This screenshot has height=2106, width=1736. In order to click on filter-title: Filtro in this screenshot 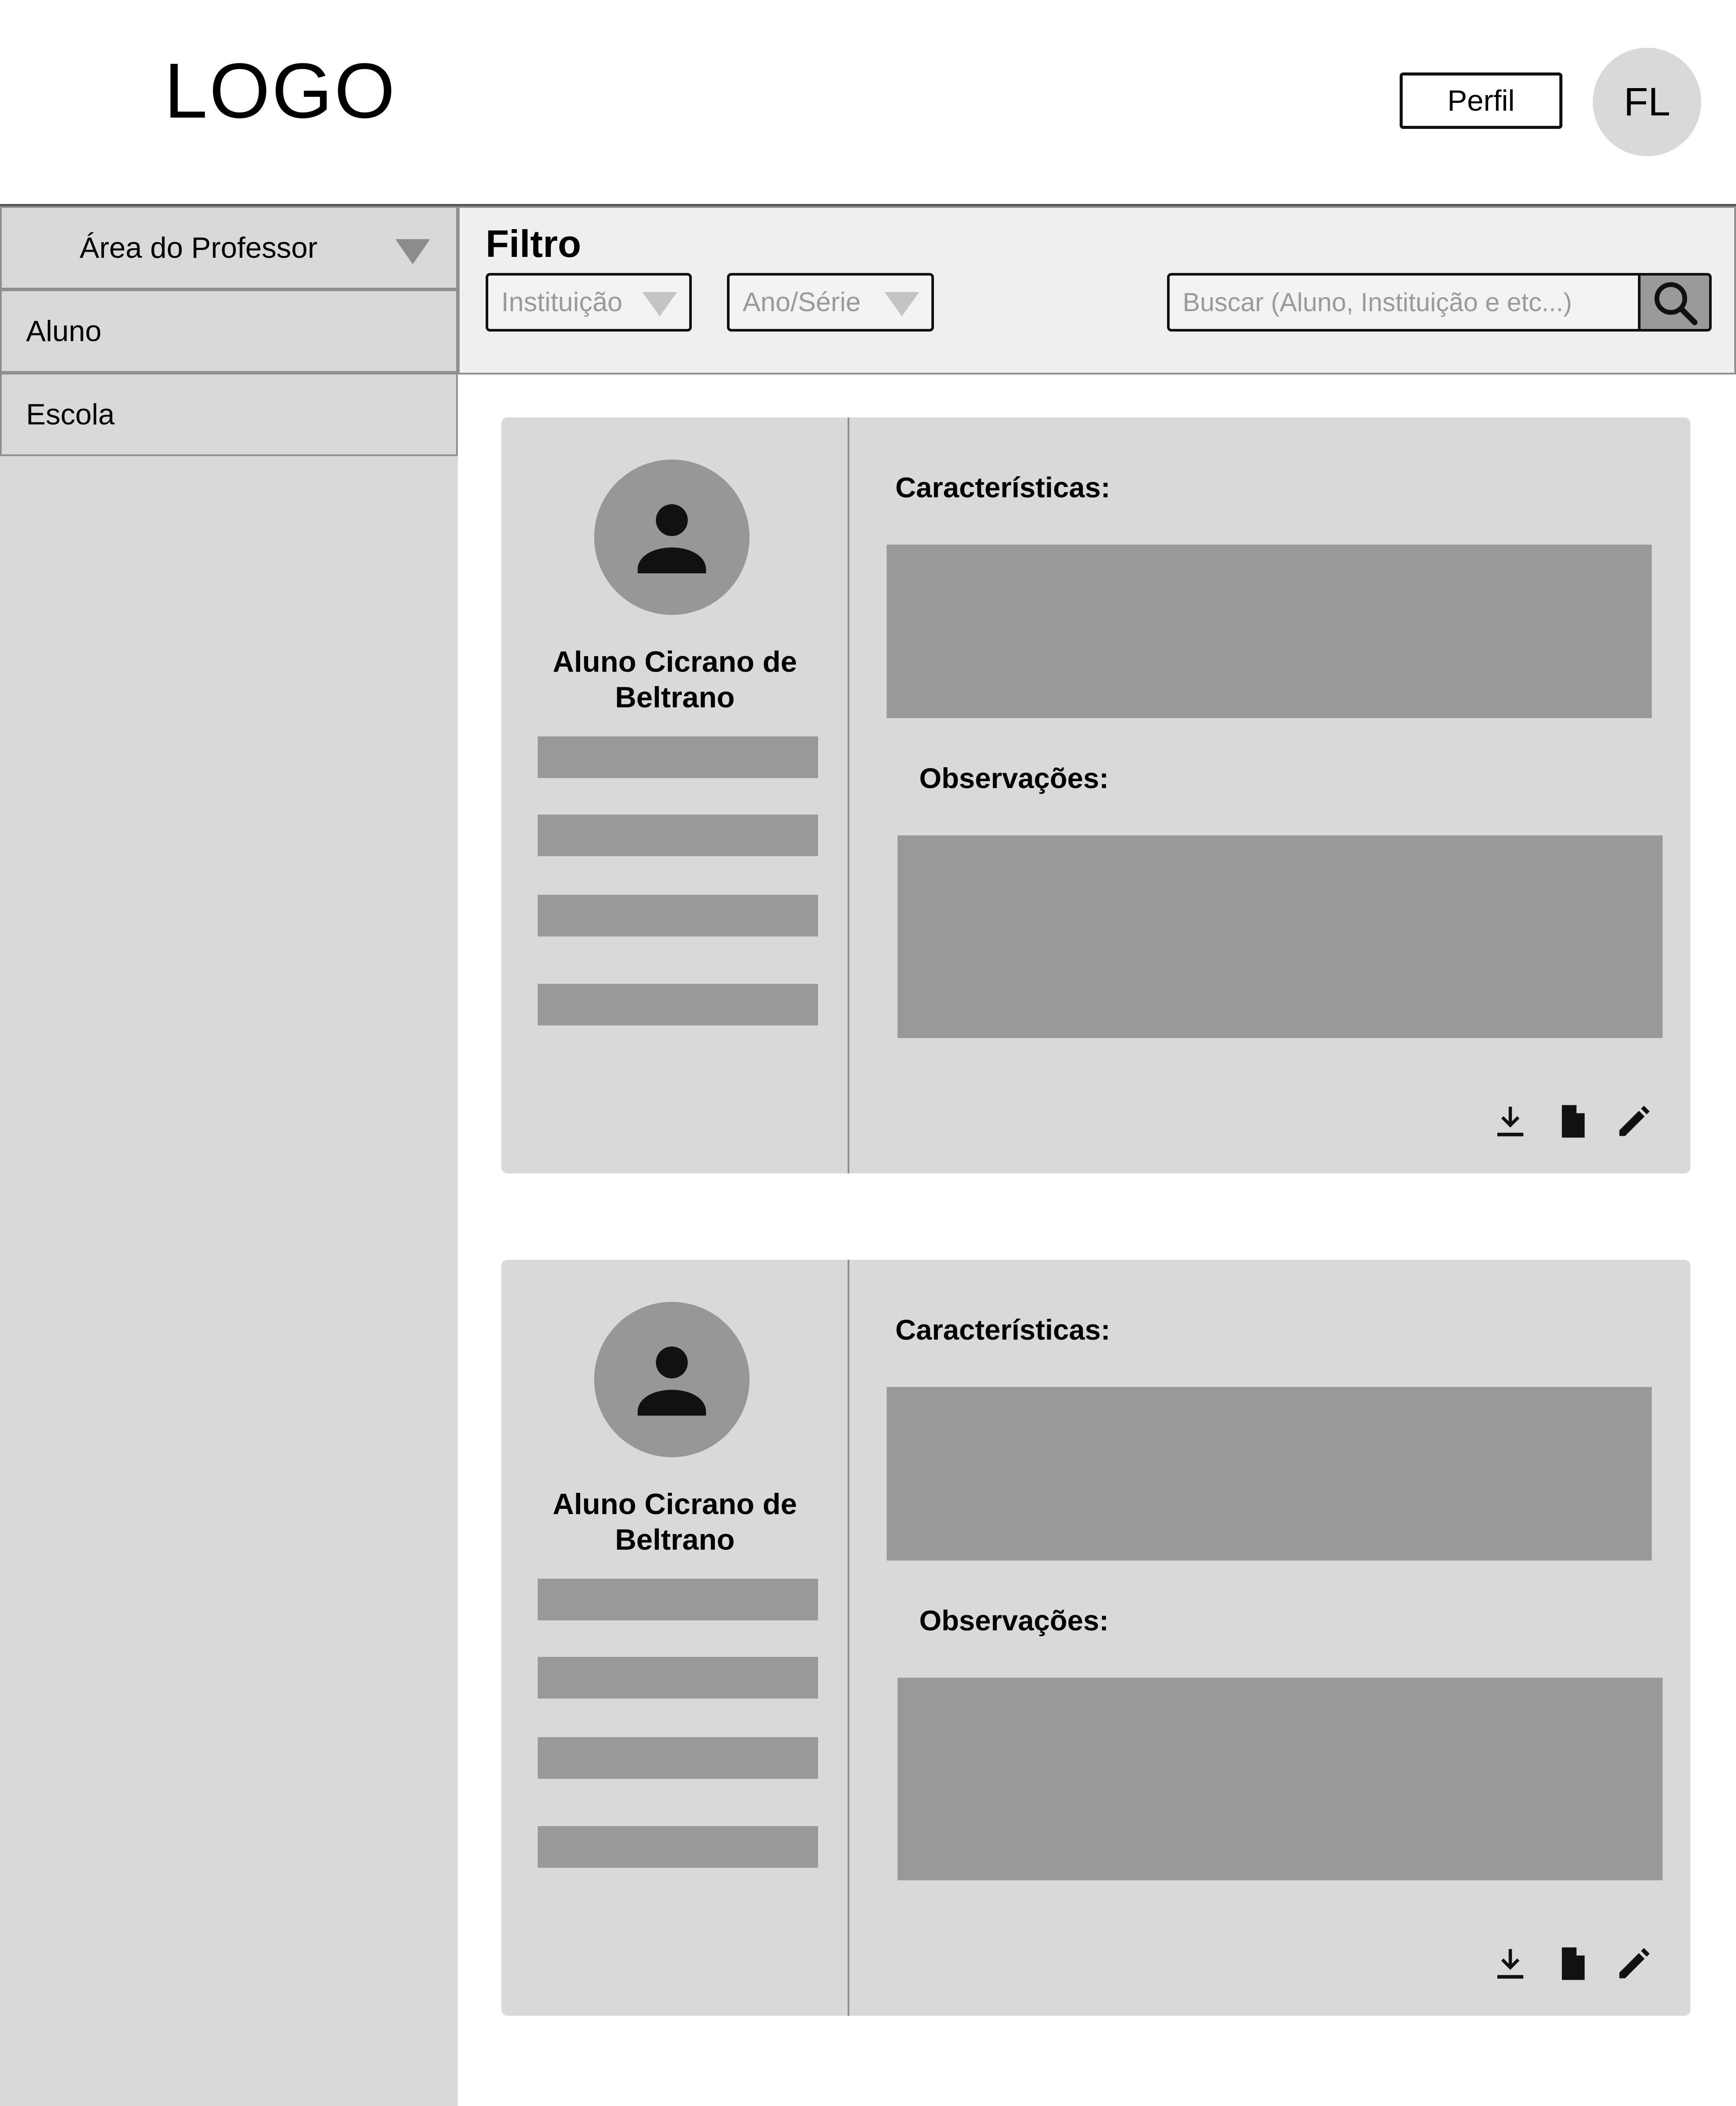, I will do `click(533, 243)`.